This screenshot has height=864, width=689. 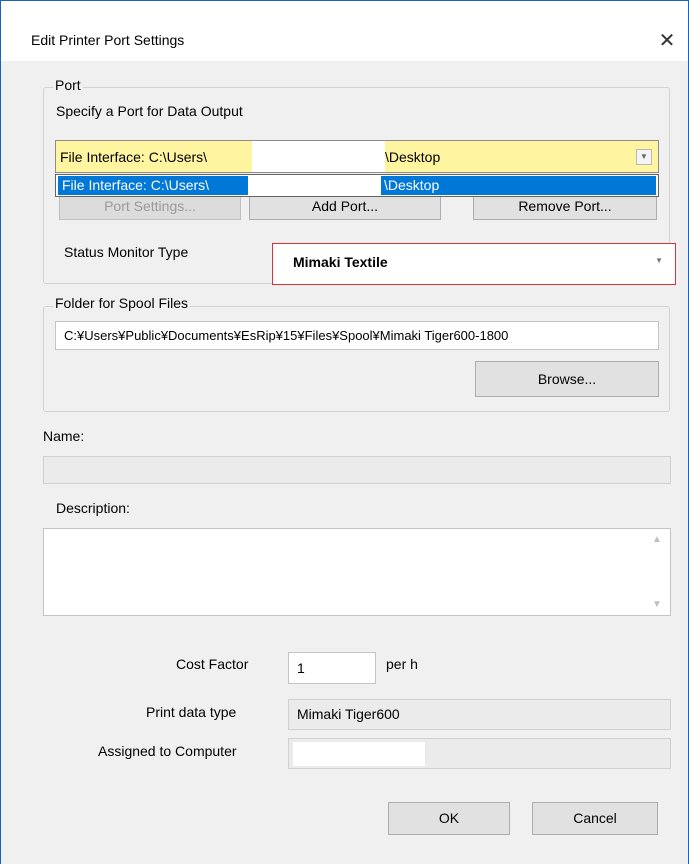 I want to click on redacted-computer-name, so click(x=359, y=754).